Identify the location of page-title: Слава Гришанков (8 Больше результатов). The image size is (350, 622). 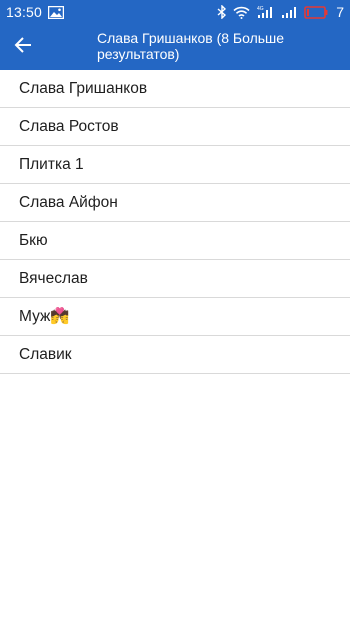
(191, 46).